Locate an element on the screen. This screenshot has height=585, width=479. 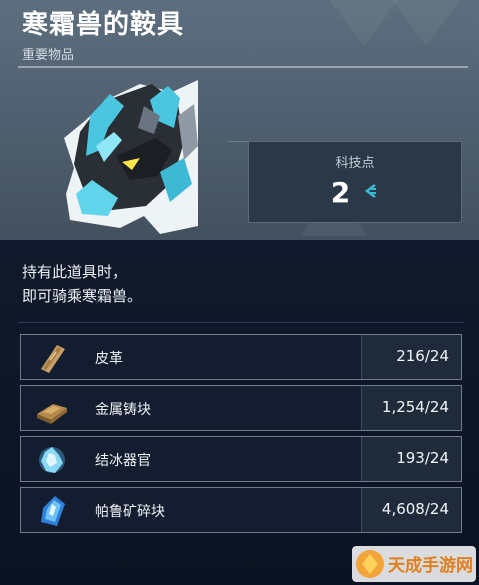
item-description: 持有此道具时， 即可骑乘寒霜兽。 is located at coordinates (82, 284).